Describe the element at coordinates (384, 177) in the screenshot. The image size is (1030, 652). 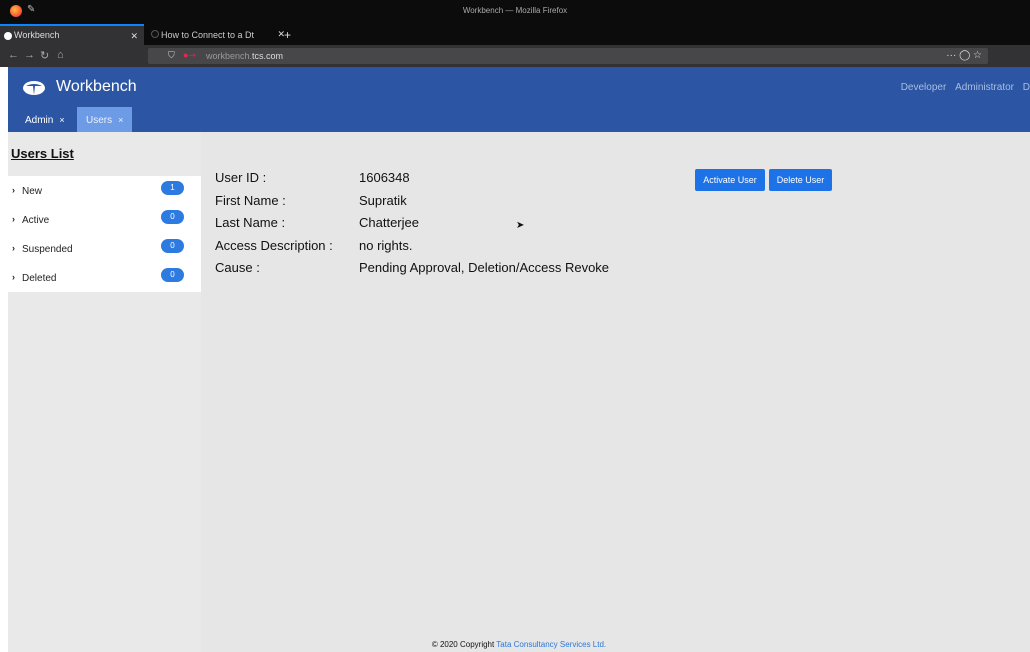
I see `field-value: 1606348` at that location.